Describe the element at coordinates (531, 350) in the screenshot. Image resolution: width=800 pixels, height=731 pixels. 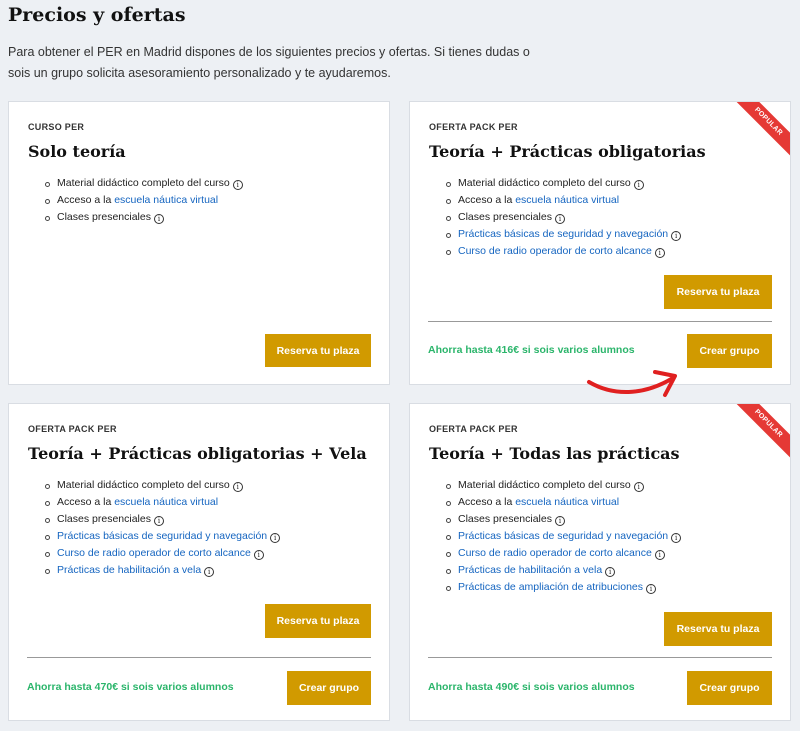
I see `savings-text: Ahorra hasta 416€ si sois varios alumnos` at that location.